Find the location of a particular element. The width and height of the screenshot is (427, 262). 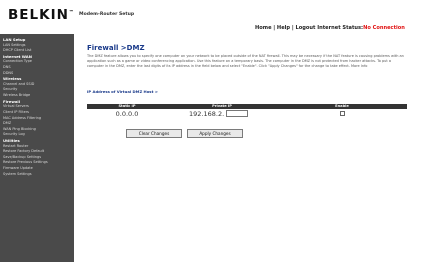

enable-checkbox is located at coordinates (342, 113).